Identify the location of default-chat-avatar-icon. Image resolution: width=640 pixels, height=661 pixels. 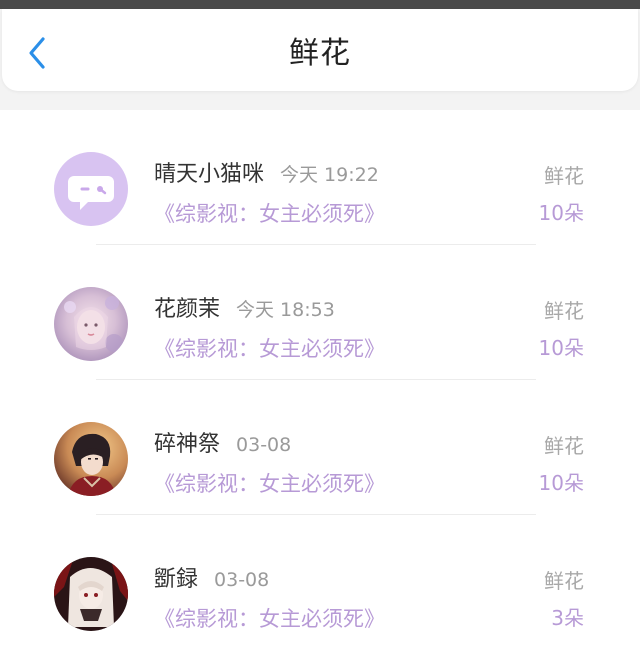
(91, 189).